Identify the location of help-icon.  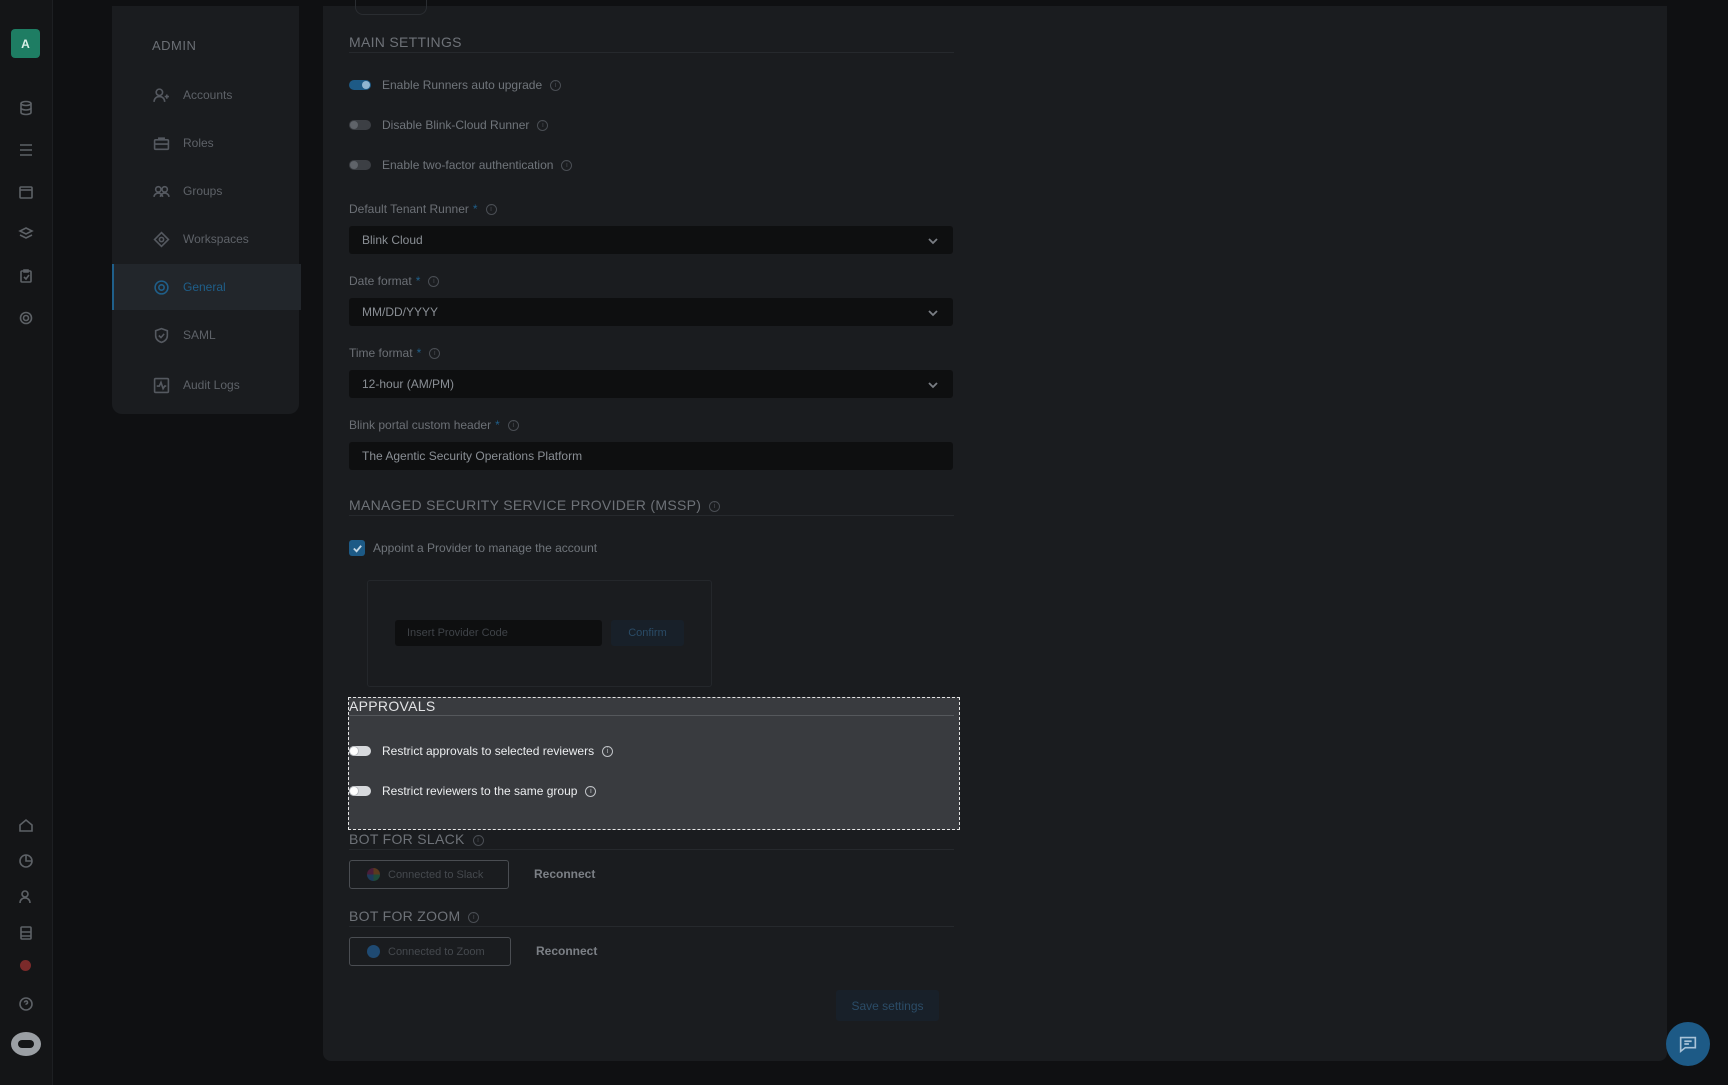
(26, 1004).